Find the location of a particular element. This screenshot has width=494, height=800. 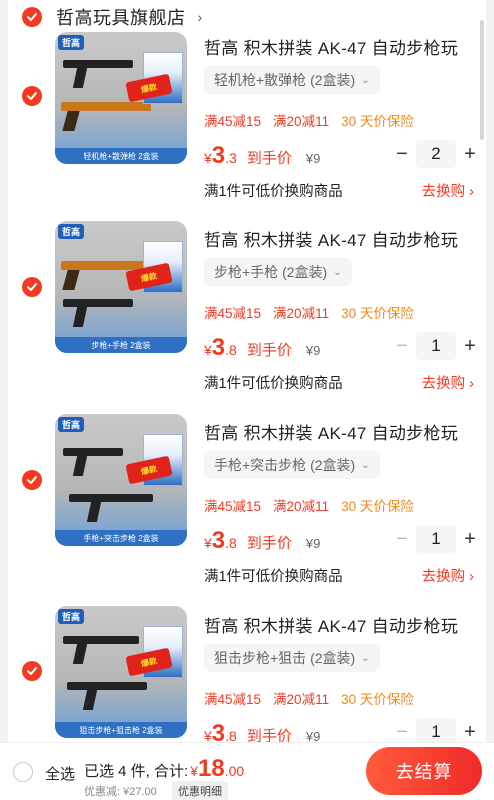

select-all-checkbox is located at coordinates (23, 772).